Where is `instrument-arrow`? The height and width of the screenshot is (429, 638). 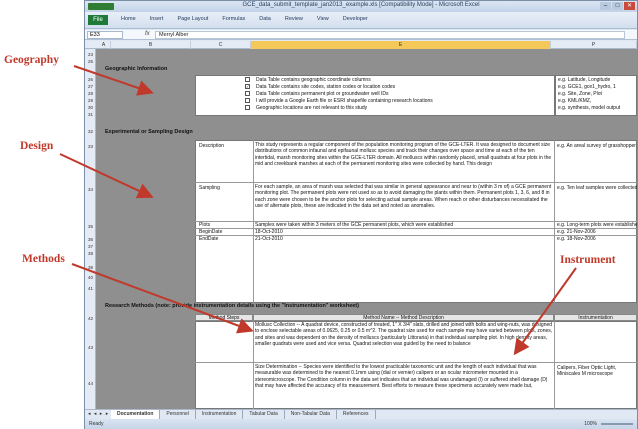
instrument-arrow is located at coordinates (545, 311).